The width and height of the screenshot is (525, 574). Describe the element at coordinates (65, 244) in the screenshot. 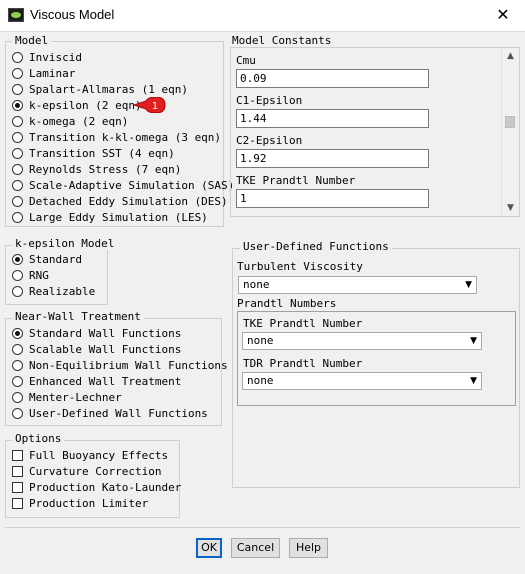

I see `k-epsilon-legend: k-epsilon Model` at that location.